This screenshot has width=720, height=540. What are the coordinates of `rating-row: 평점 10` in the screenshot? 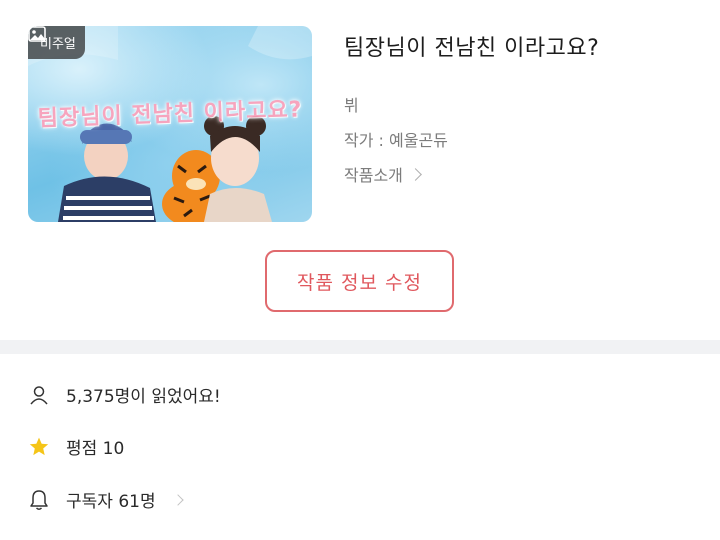 It's located at (76, 446).